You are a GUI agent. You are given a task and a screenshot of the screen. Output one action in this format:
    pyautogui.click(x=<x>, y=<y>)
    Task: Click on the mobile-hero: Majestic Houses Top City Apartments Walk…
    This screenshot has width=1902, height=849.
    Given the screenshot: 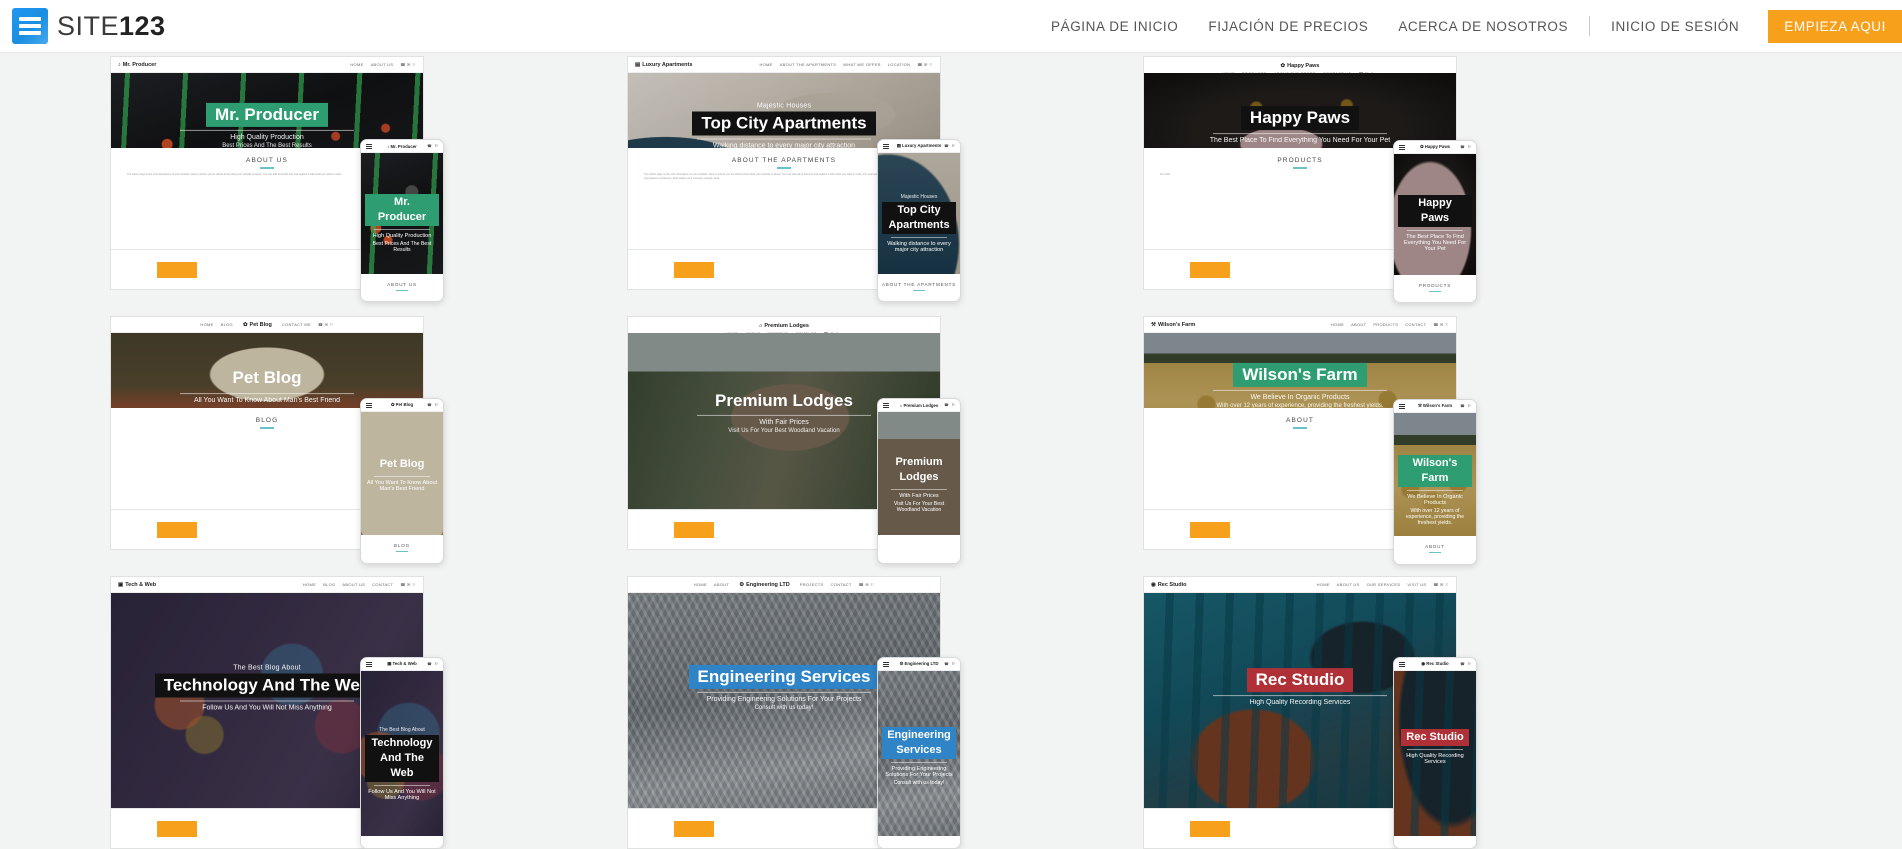 What is the action you would take?
    pyautogui.click(x=919, y=213)
    